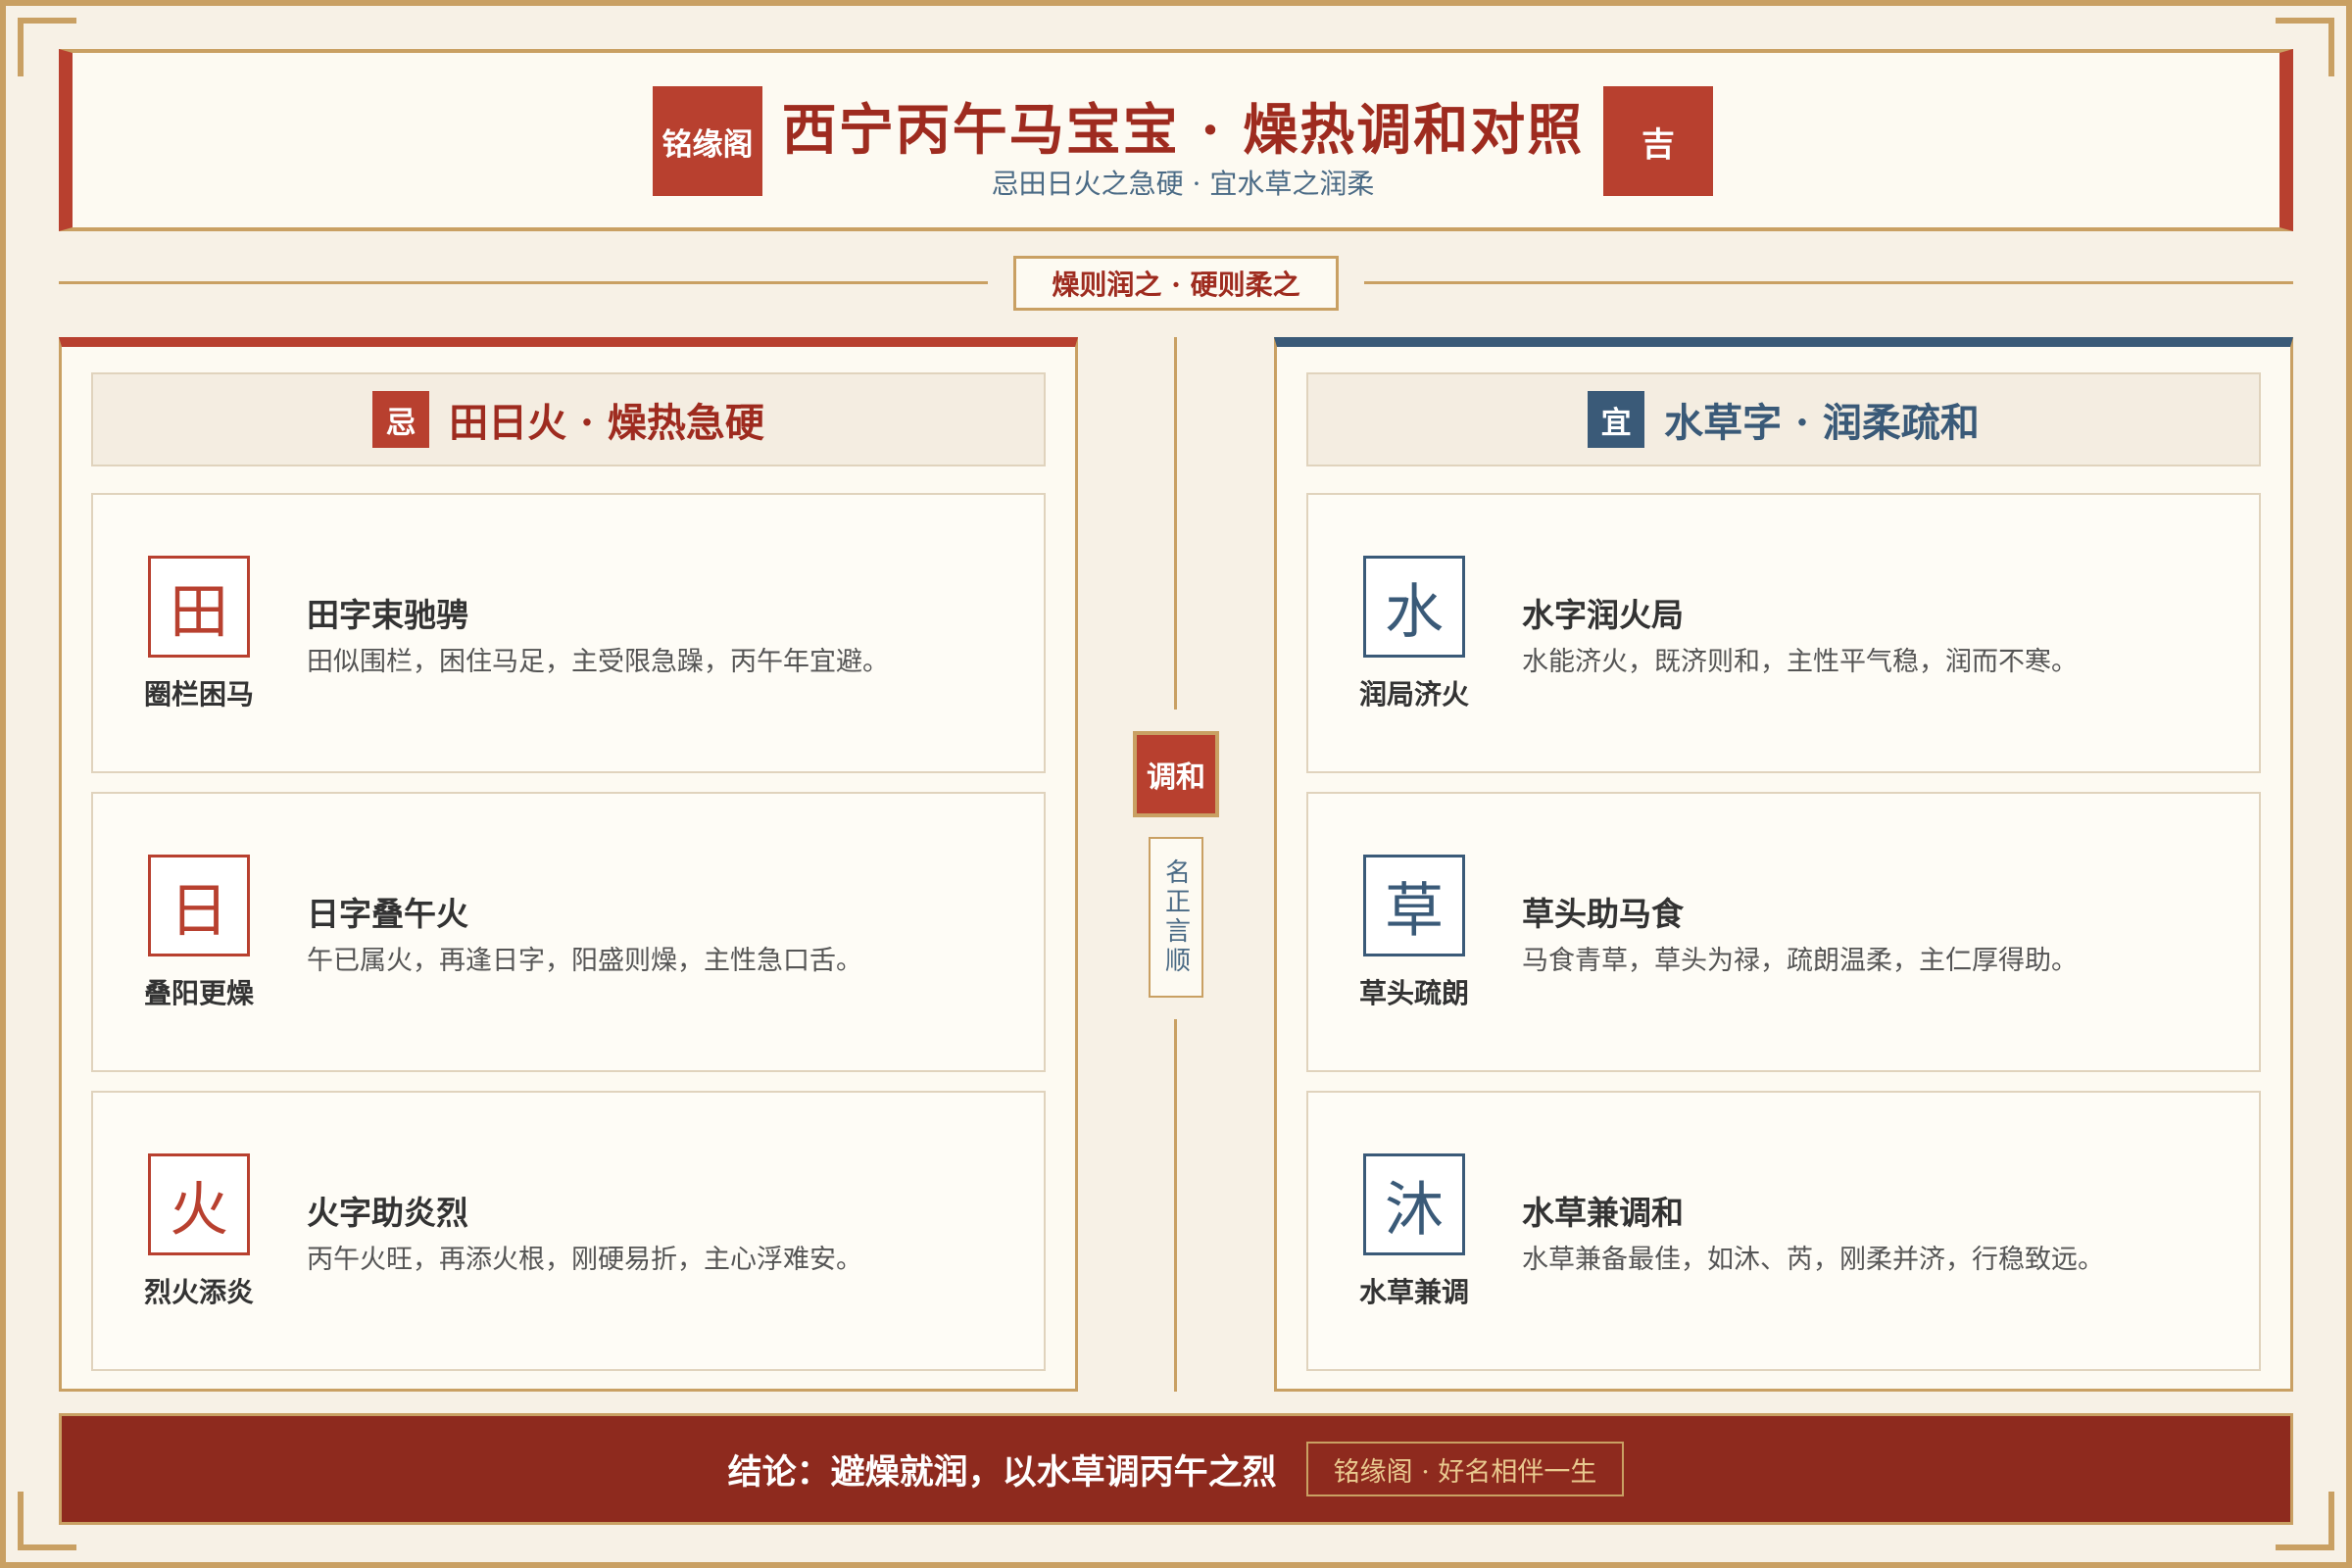 Image resolution: width=2352 pixels, height=1568 pixels. What do you see at coordinates (198, 1292) in the screenshot?
I see `glyph-caption: 烈火添炎` at bounding box center [198, 1292].